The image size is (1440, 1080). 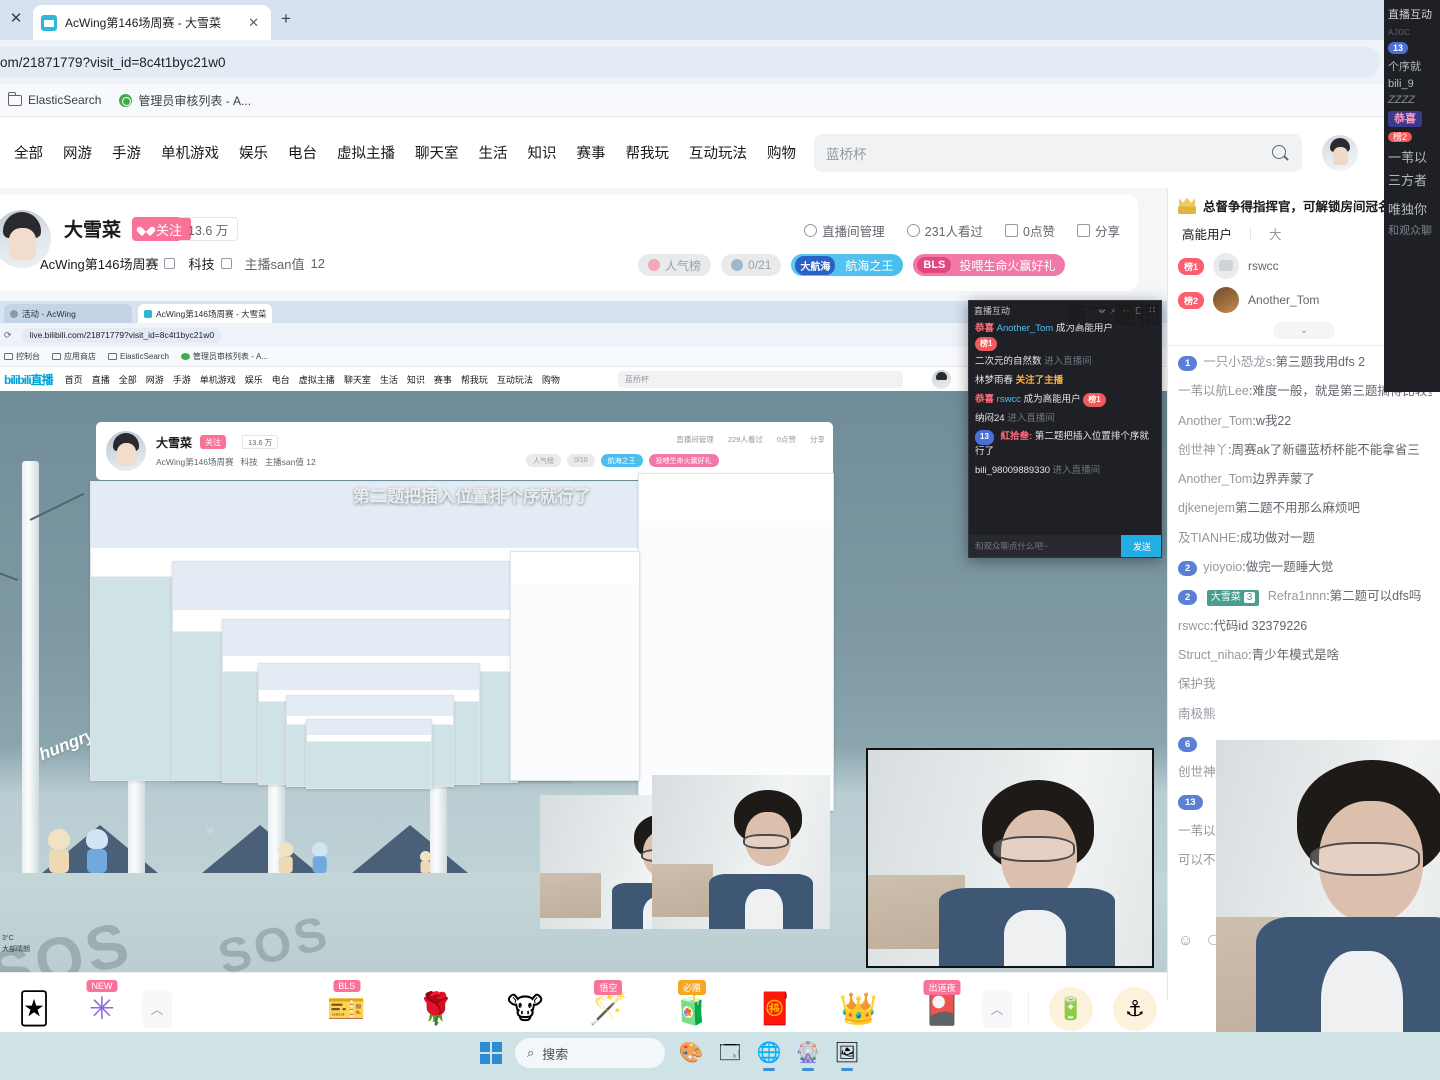 I want to click on explorer-icon: 🗔, so click(x=730, y=1053).